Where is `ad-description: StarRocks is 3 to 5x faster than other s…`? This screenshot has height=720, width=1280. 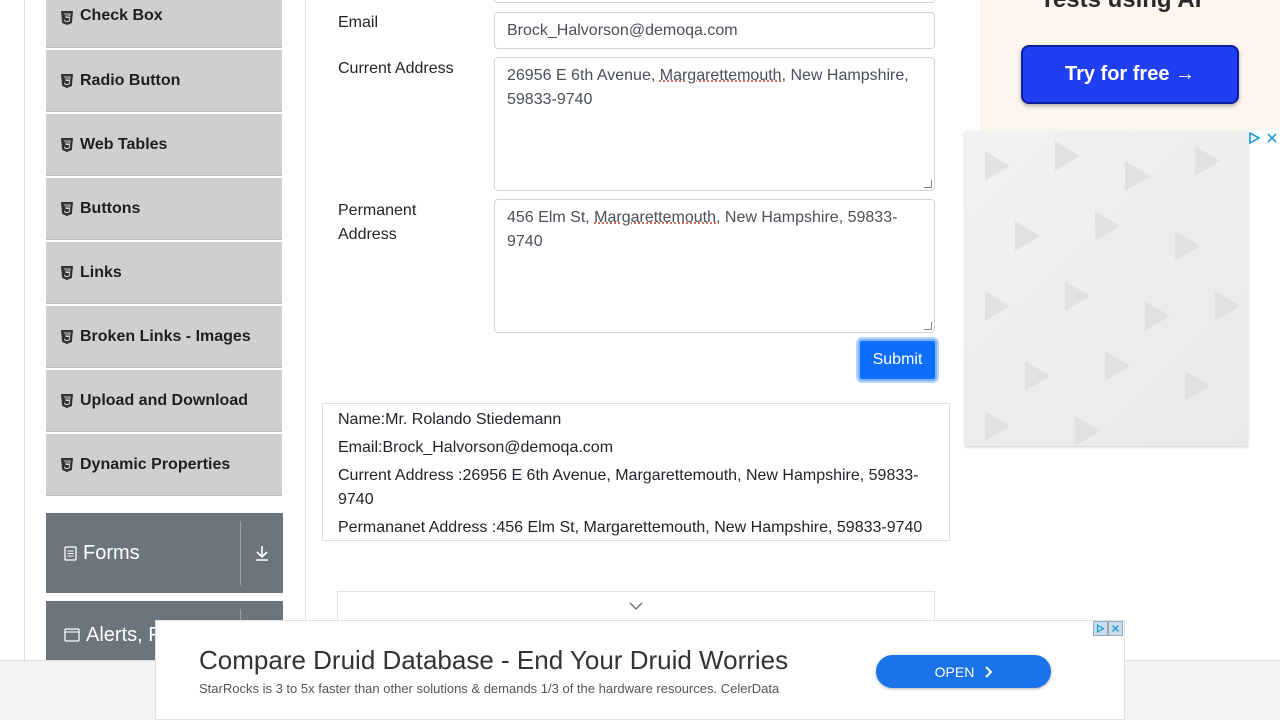
ad-description: StarRocks is 3 to 5x faster than other s… is located at coordinates (489, 688).